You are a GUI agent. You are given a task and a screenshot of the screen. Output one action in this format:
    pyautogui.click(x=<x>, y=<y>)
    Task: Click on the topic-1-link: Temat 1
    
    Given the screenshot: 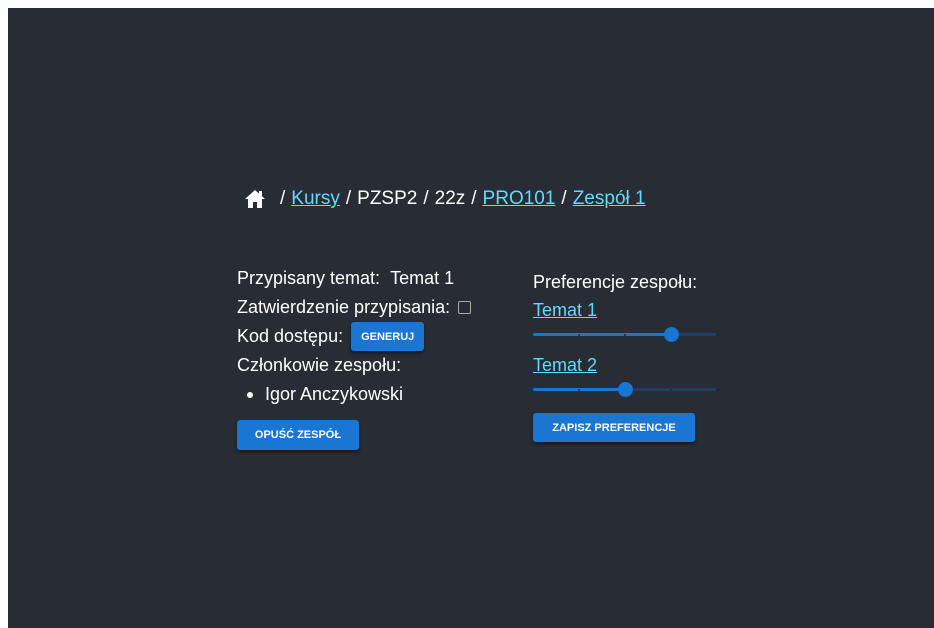 What is the action you would take?
    pyautogui.click(x=565, y=310)
    